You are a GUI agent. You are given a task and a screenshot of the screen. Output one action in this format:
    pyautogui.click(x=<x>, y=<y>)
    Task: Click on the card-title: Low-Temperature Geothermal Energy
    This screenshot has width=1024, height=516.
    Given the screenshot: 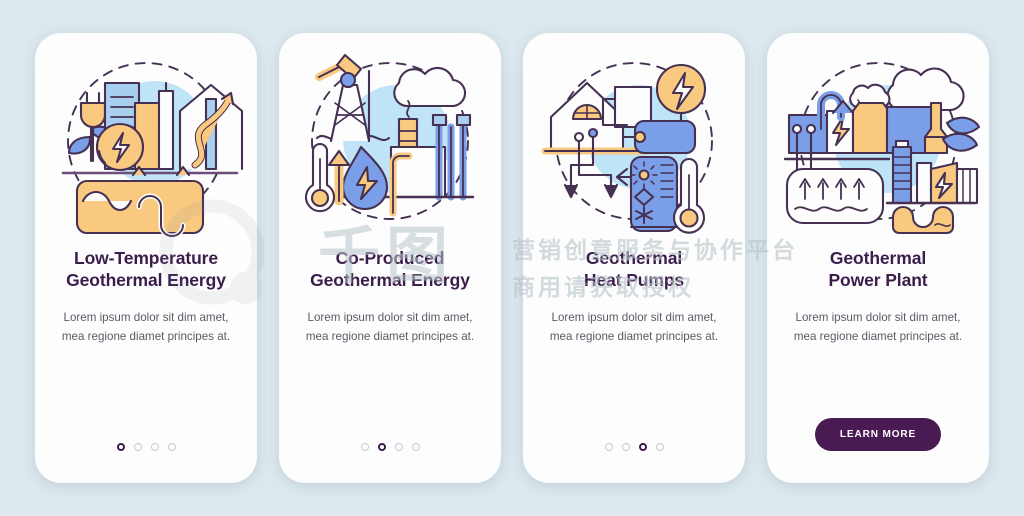 What is the action you would take?
    pyautogui.click(x=146, y=269)
    